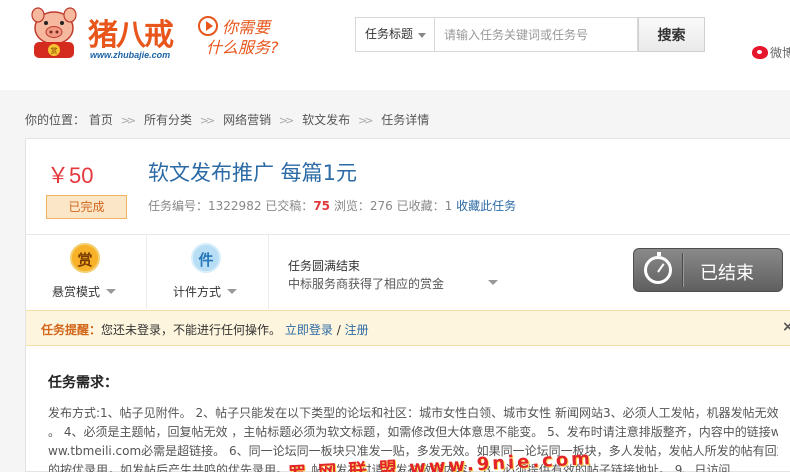 This screenshot has height=472, width=790. What do you see at coordinates (671, 34) in the screenshot?
I see `search-button: 搜索` at bounding box center [671, 34].